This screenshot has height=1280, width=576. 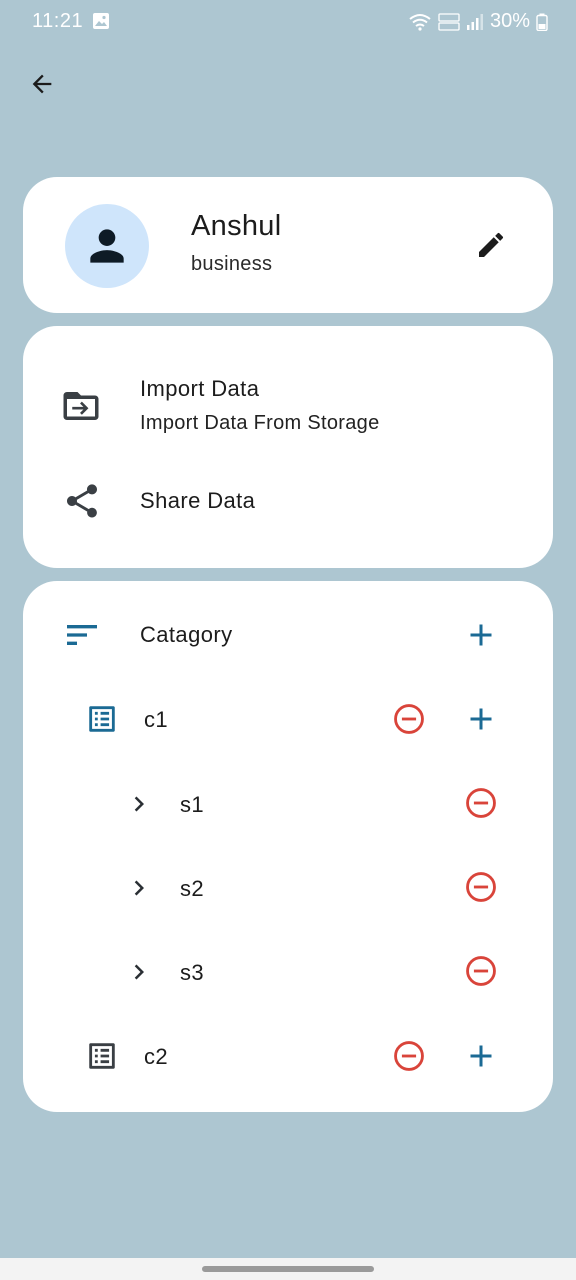 I want to click on subcategory-item: s1, so click(x=238, y=804).